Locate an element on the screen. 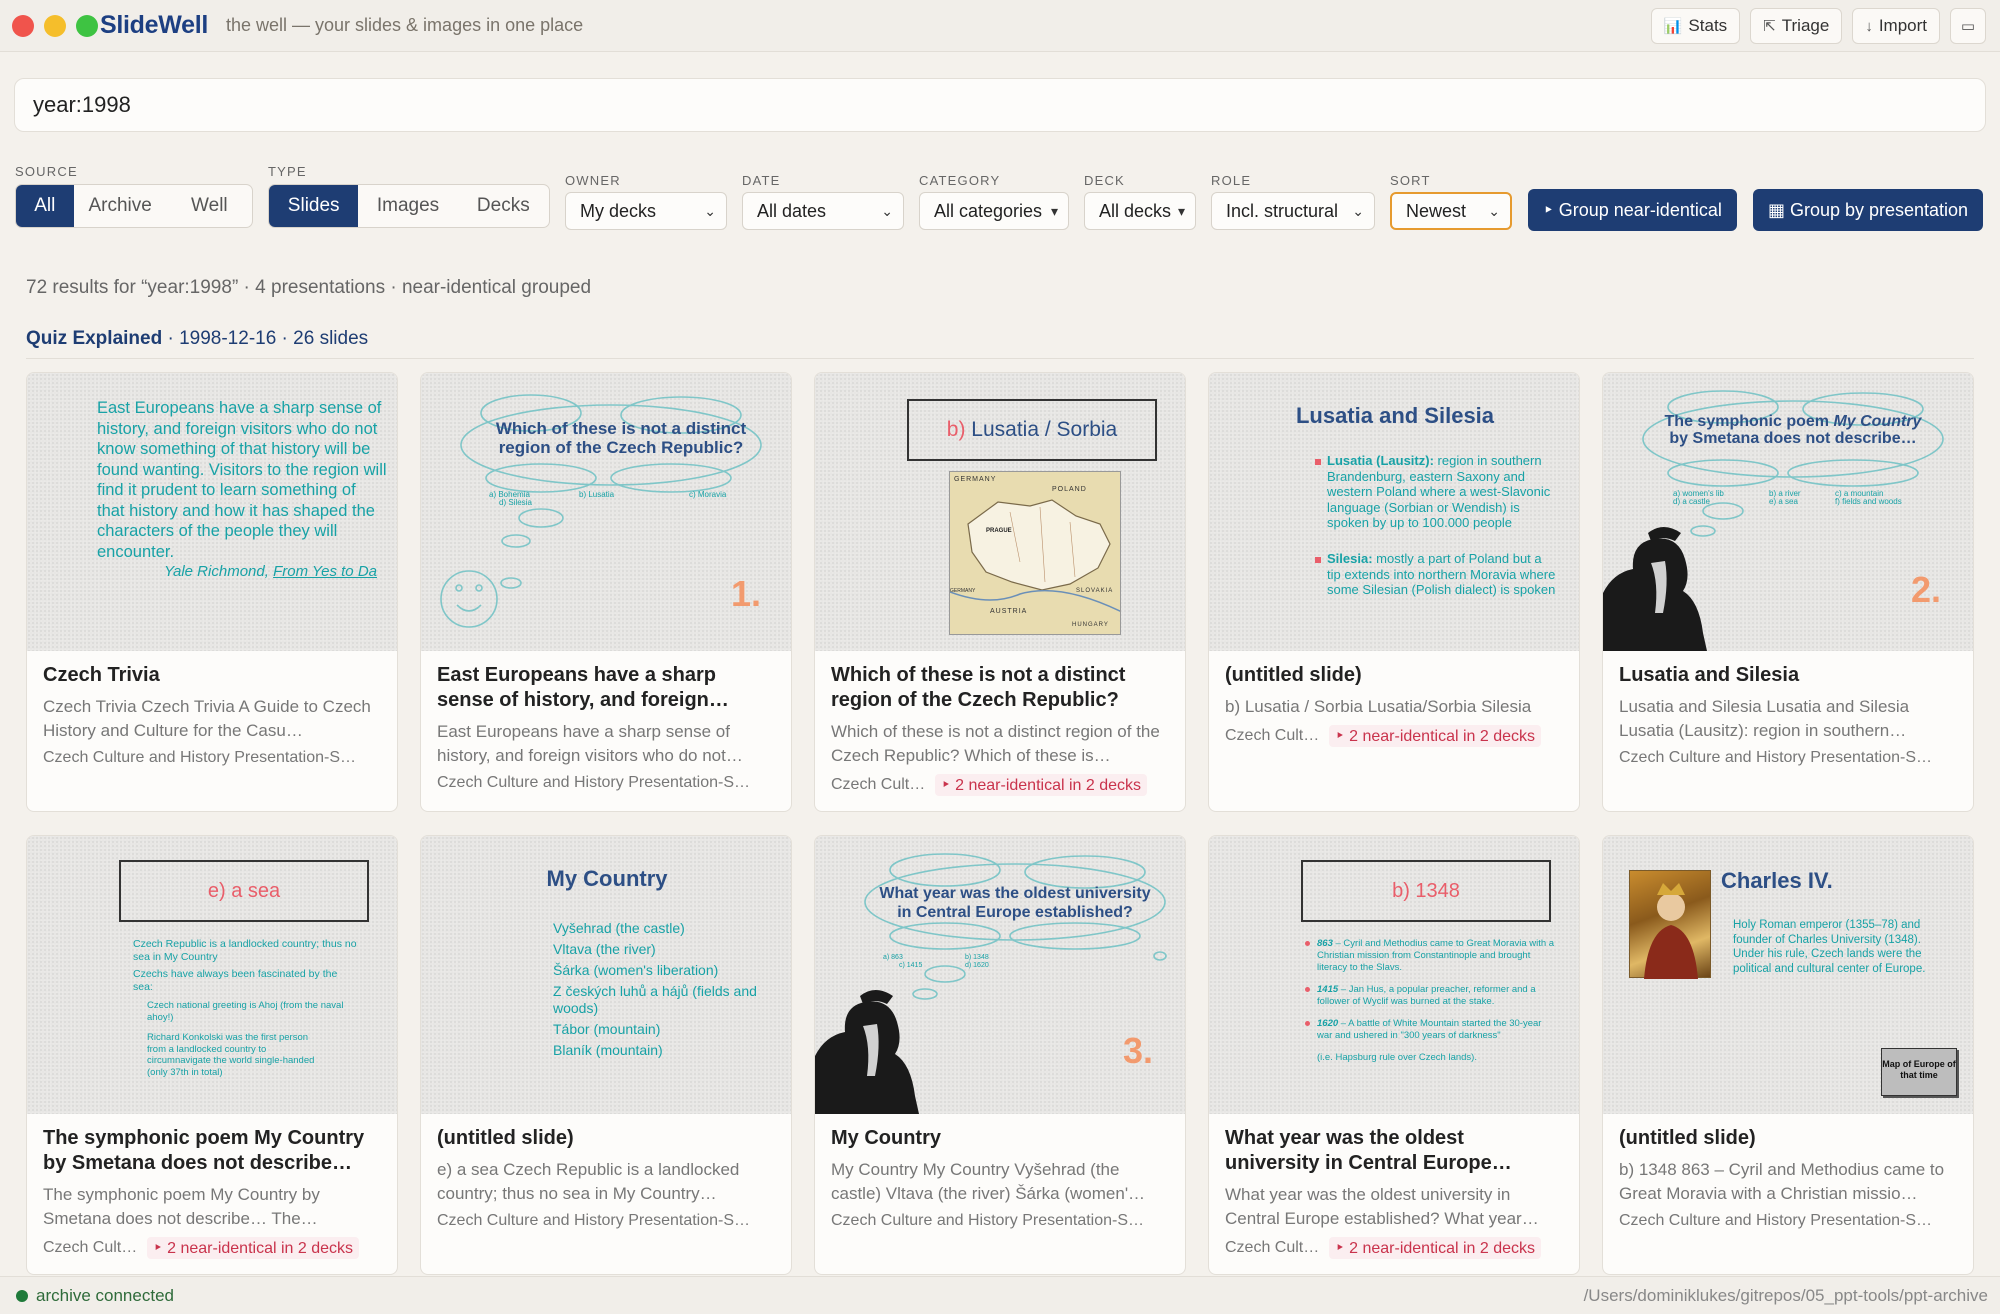 This screenshot has height=1314, width=2000. list-item: Blaník (mountain) is located at coordinates (608, 1050).